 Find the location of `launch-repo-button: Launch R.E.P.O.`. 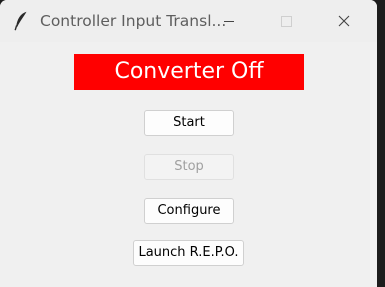

launch-repo-button: Launch R.E.P.O. is located at coordinates (188, 253).